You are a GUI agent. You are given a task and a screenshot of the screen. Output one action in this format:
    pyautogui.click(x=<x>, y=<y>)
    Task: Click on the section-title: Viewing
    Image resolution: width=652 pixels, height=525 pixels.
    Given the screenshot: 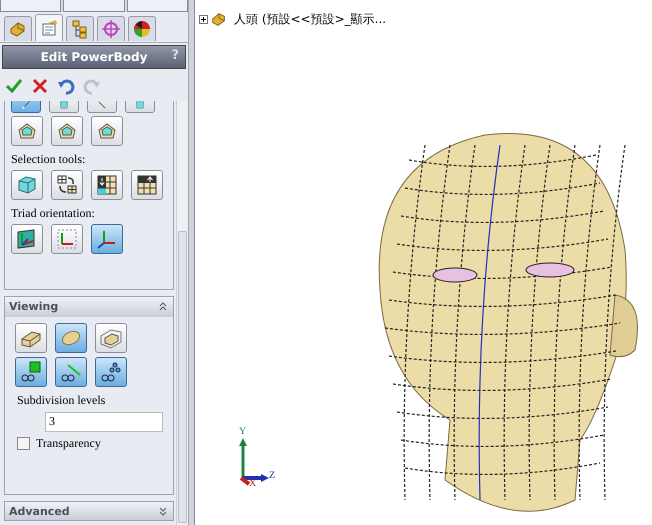 What is the action you would take?
    pyautogui.click(x=33, y=307)
    